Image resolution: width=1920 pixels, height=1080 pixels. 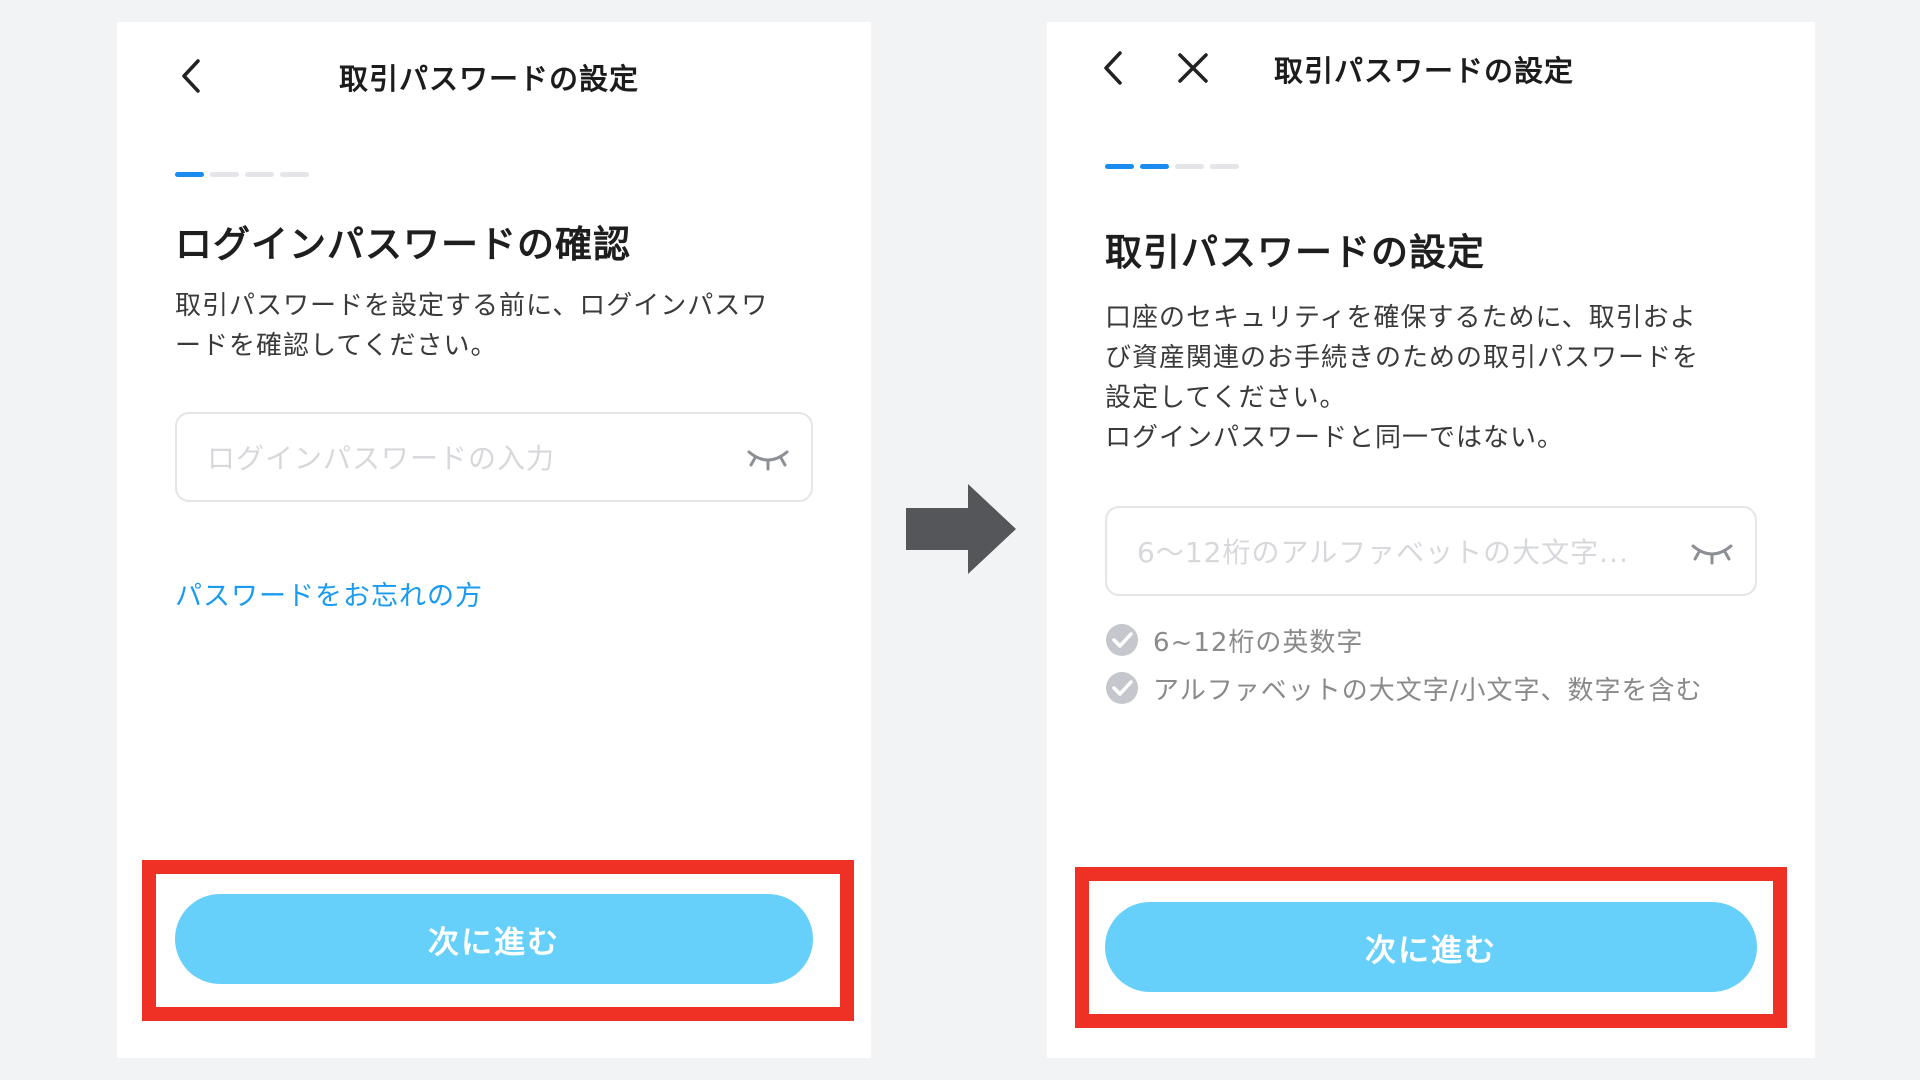 I want to click on login-password-input: ログインパスワードの入力, so click(x=494, y=457).